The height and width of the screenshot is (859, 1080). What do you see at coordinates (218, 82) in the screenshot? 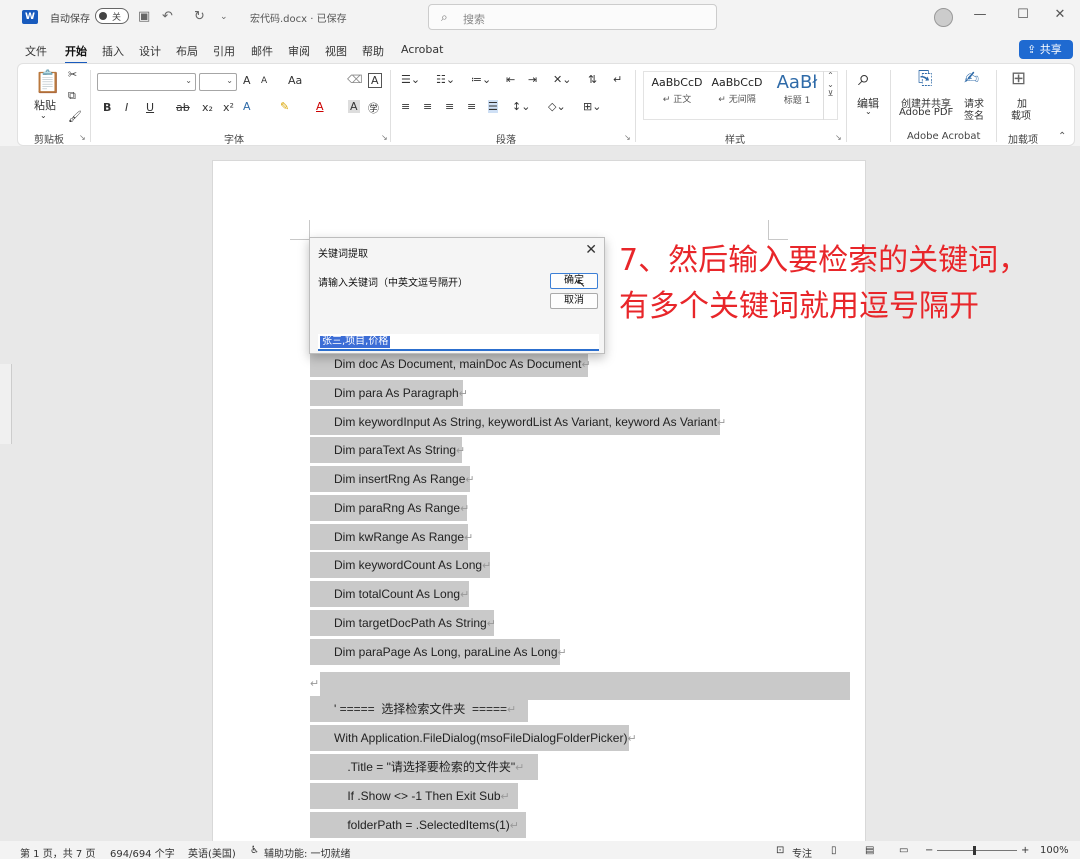
I see `font-size-select: ⌄` at bounding box center [218, 82].